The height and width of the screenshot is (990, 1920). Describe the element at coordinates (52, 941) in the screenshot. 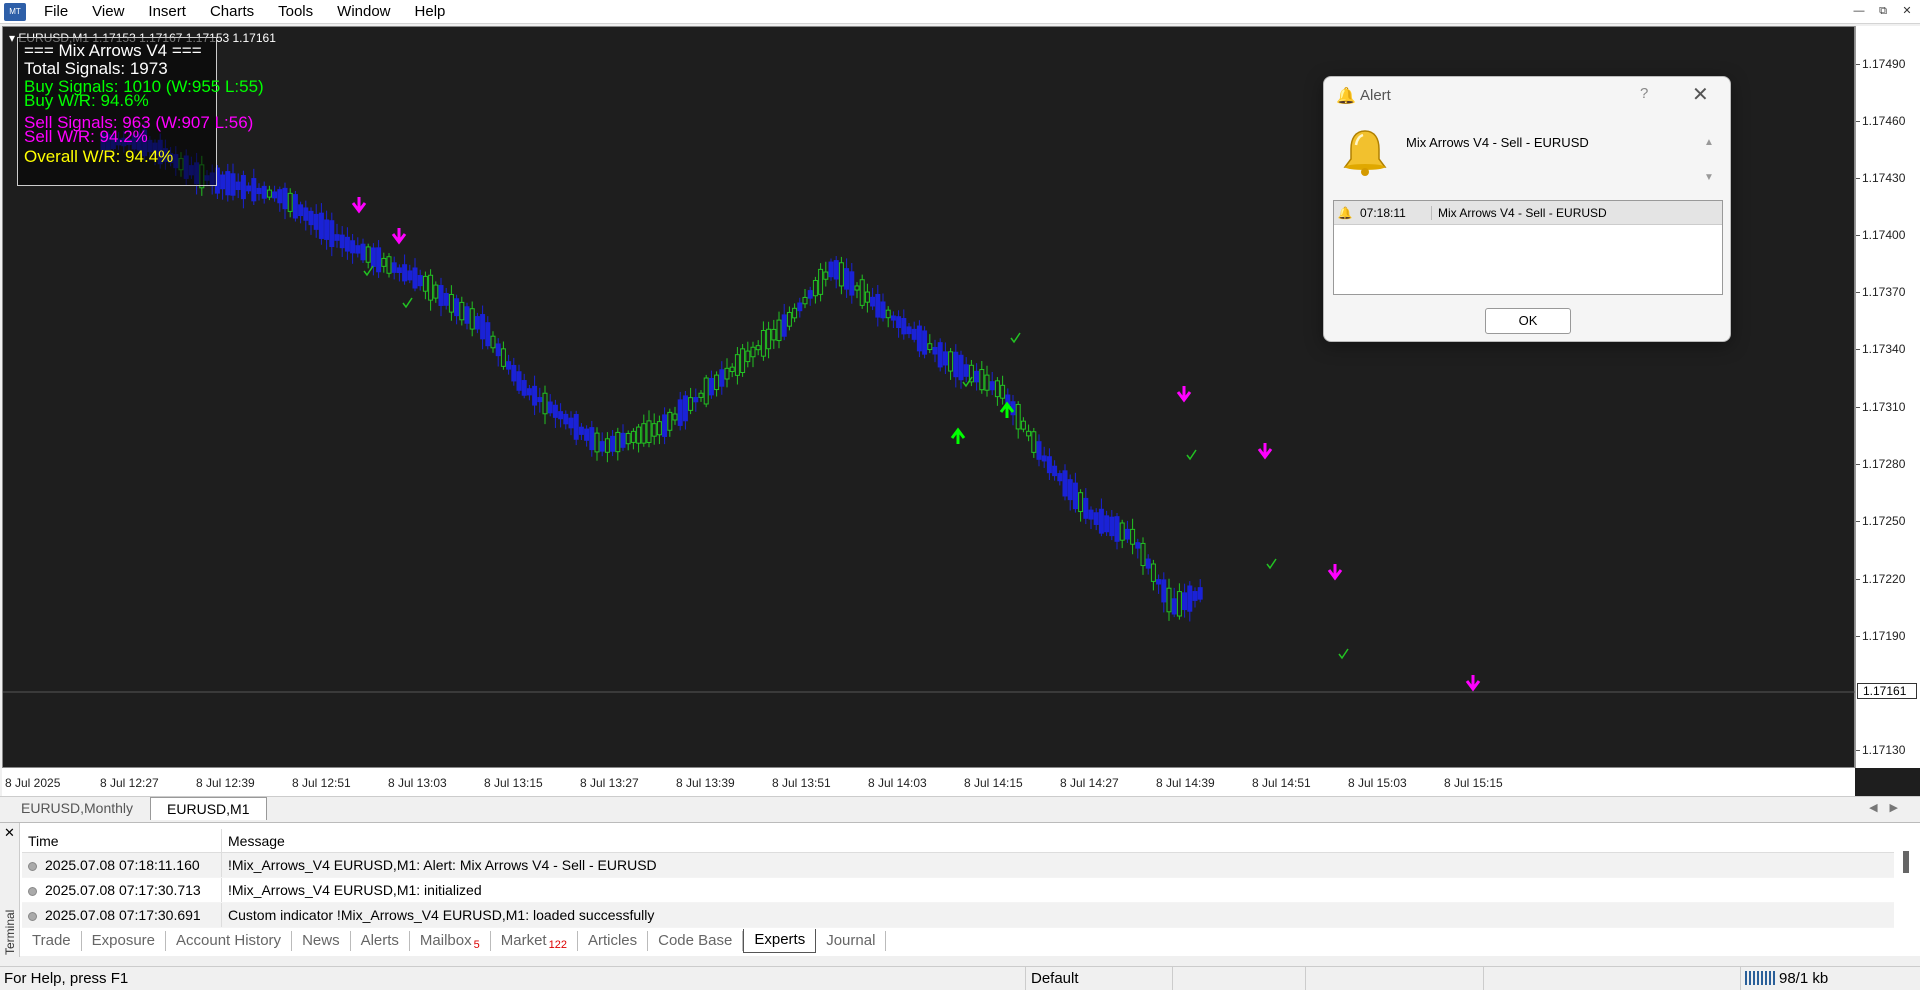

I see `tab-trade: Trade` at that location.